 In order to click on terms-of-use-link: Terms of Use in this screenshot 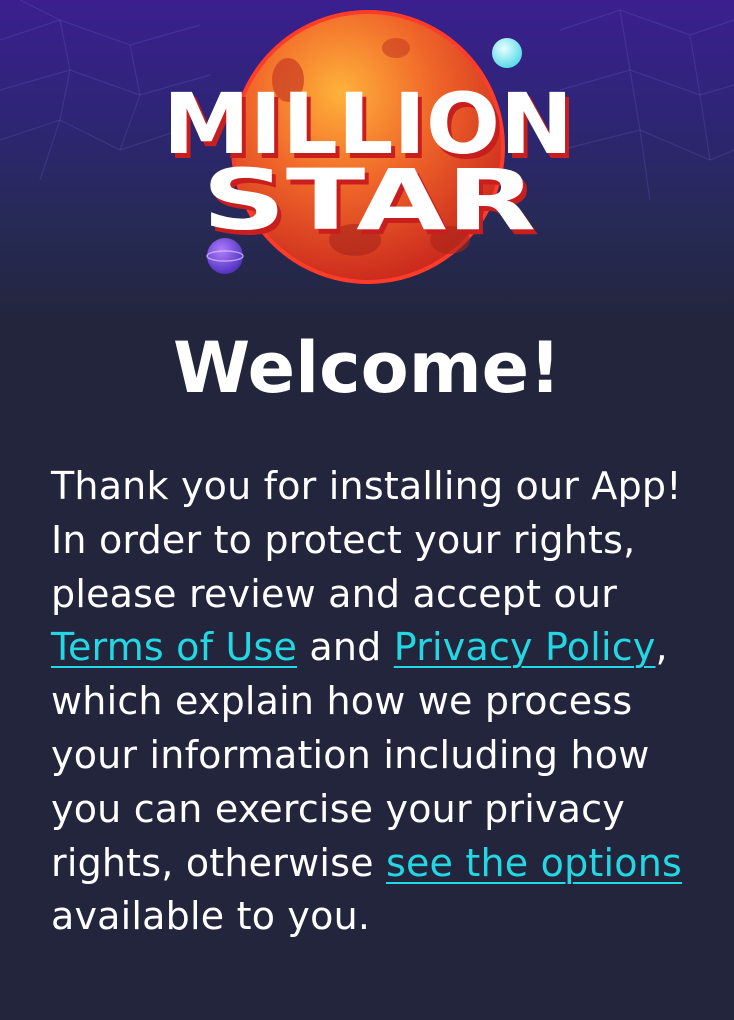, I will do `click(174, 647)`.